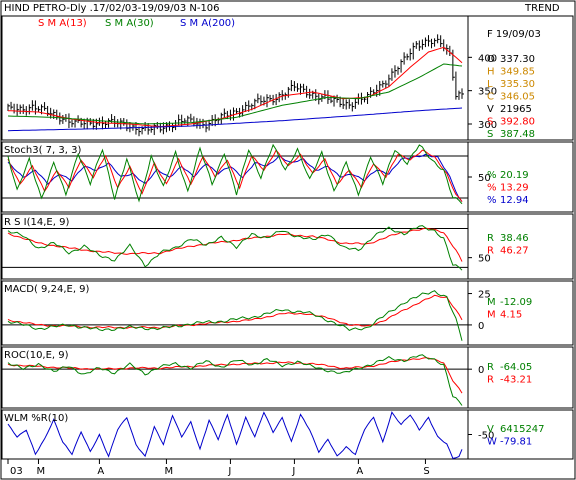 The image size is (576, 480). I want to click on rsi-title: R S I(14,E, 9), so click(36, 222).